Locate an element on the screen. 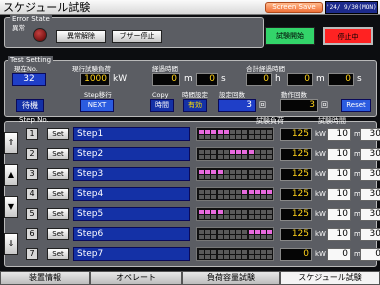  start-test-button: 試験開始 is located at coordinates (290, 36).